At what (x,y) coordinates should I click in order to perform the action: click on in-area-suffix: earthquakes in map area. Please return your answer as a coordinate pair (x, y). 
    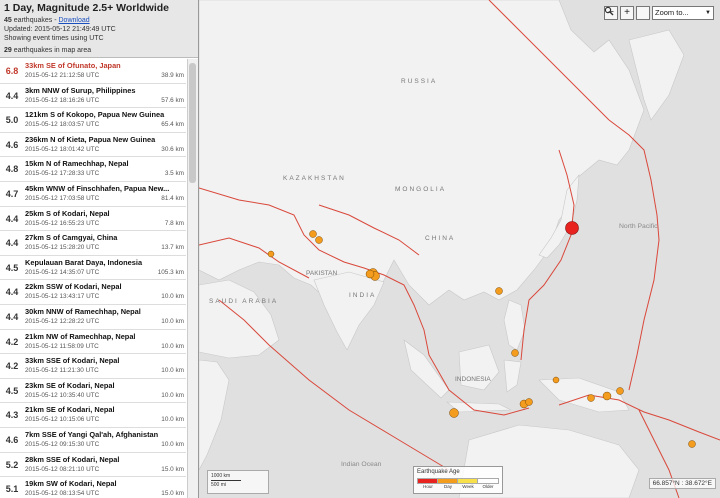
    Looking at the image, I should click on (51, 50).